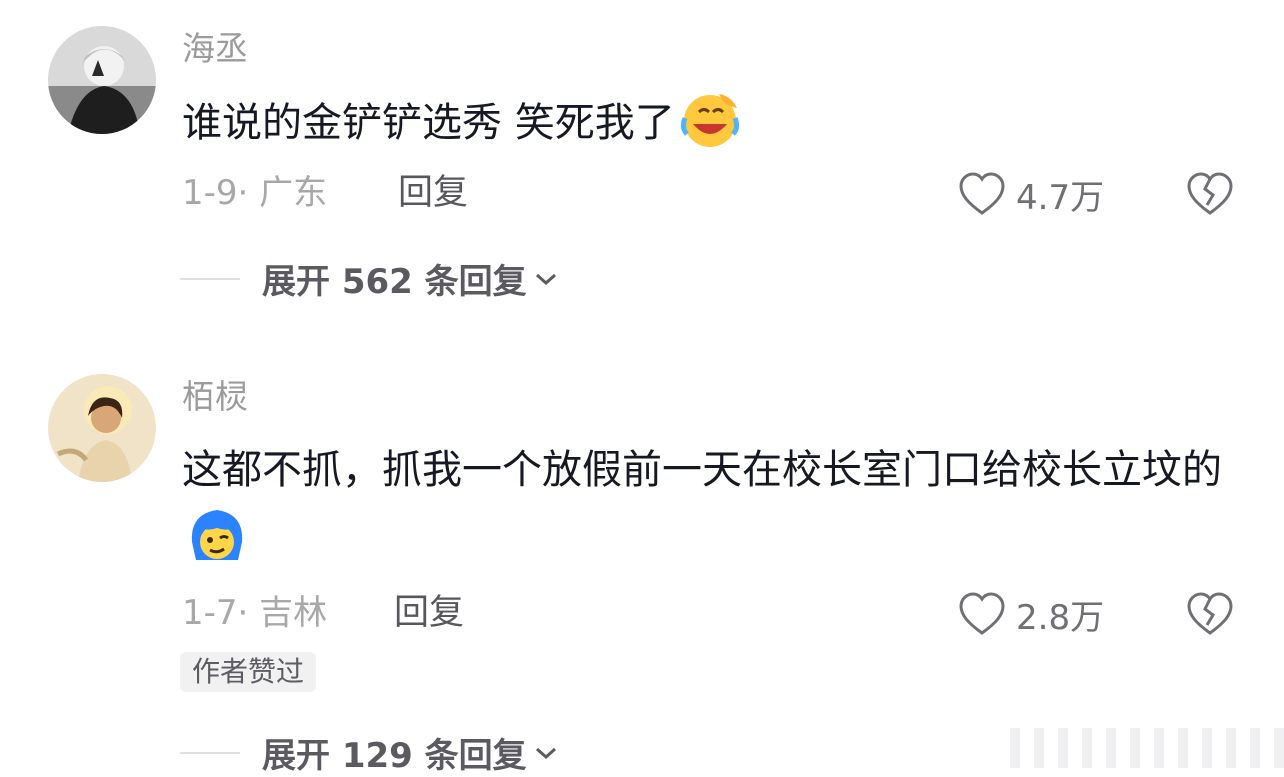  I want to click on laughing-crying-emoji, so click(710, 119).